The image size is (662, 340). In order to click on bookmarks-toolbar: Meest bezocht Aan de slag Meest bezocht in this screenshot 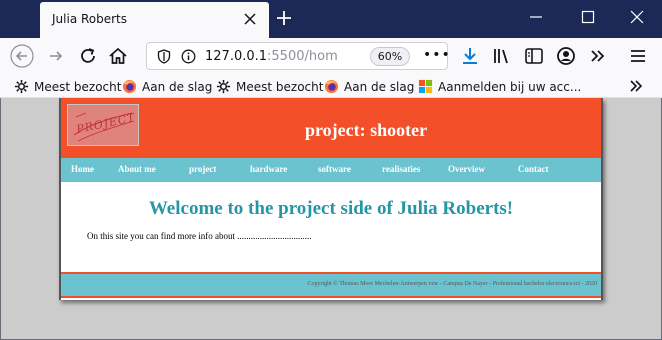, I will do `click(331, 86)`.